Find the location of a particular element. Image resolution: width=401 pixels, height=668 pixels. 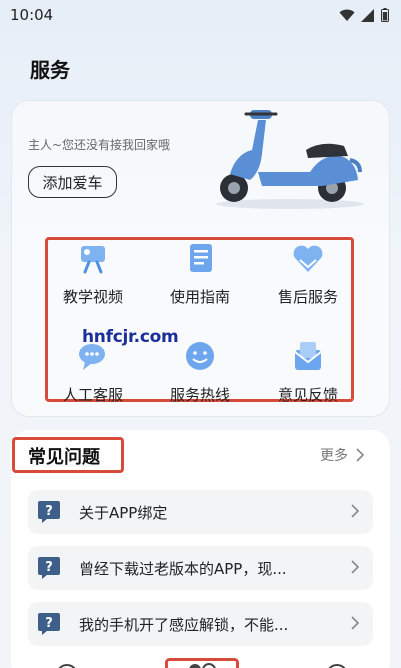

bottom-tab-bar is located at coordinates (200, 662).